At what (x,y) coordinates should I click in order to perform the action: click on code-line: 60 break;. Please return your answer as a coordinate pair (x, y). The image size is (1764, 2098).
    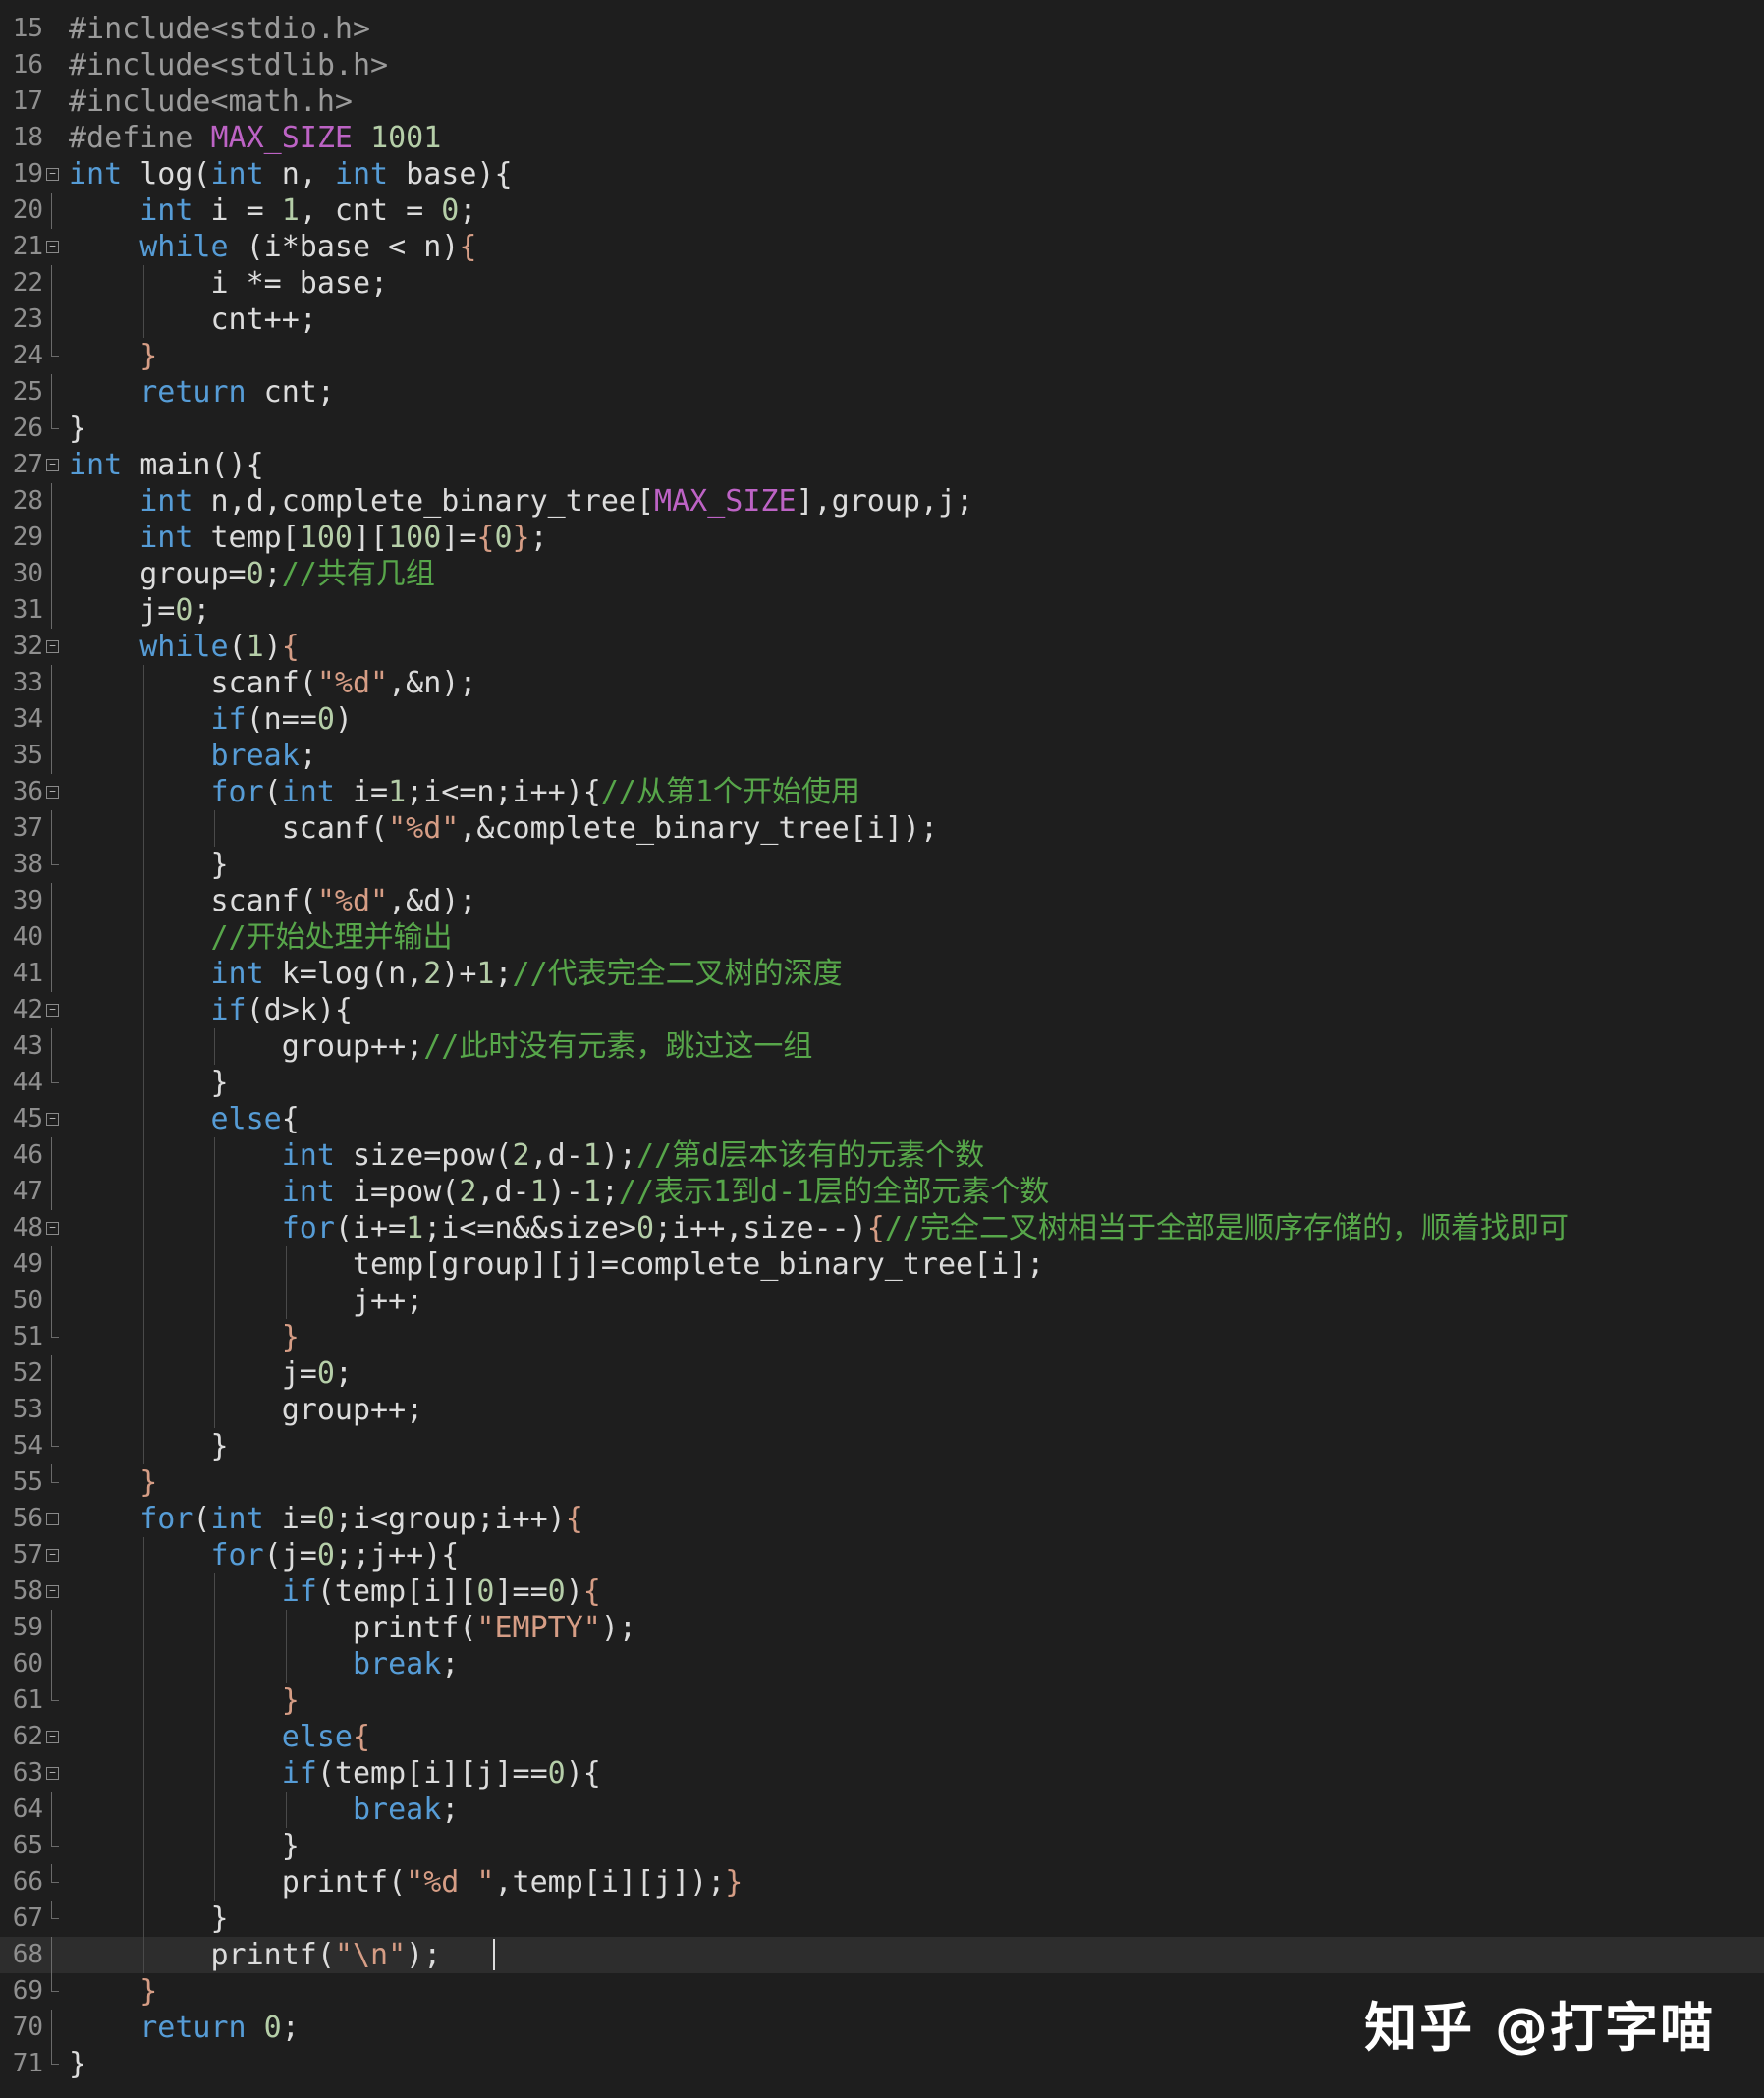
    Looking at the image, I should click on (882, 1665).